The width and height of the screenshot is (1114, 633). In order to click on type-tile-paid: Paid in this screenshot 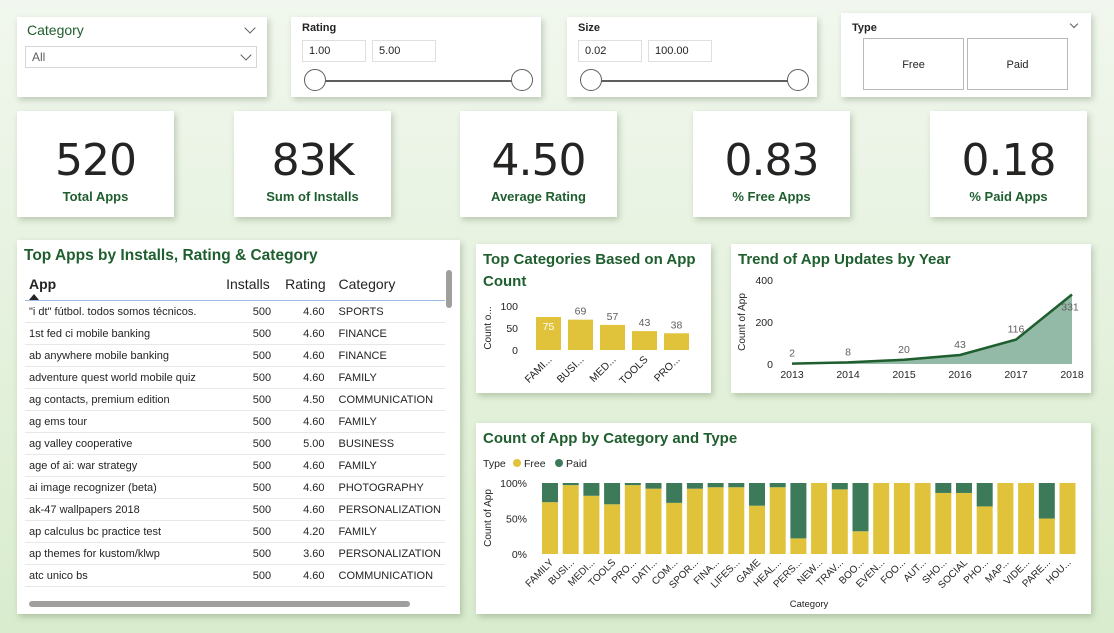, I will do `click(1017, 64)`.